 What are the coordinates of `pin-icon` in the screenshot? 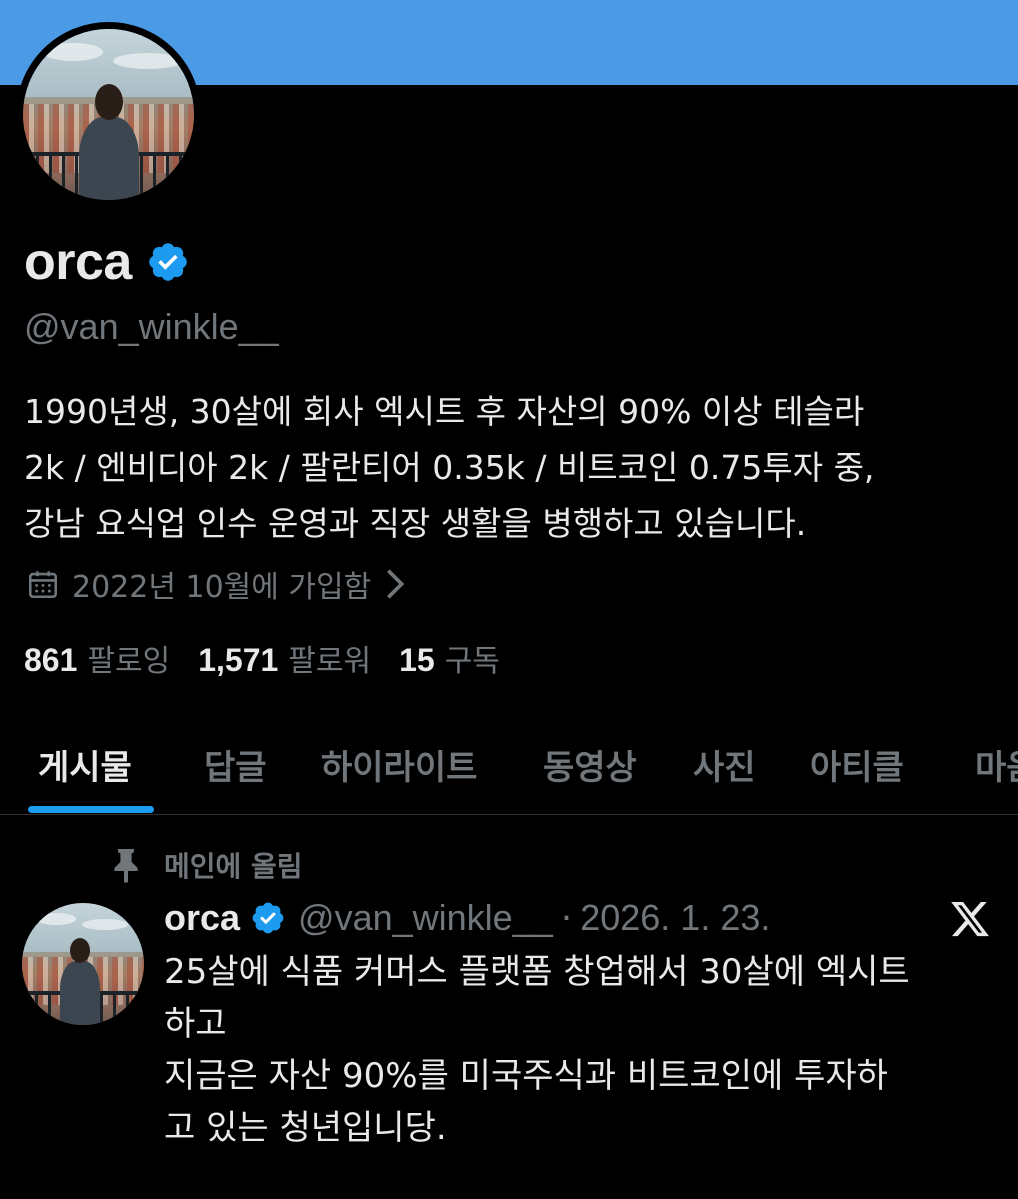 It's located at (126, 866).